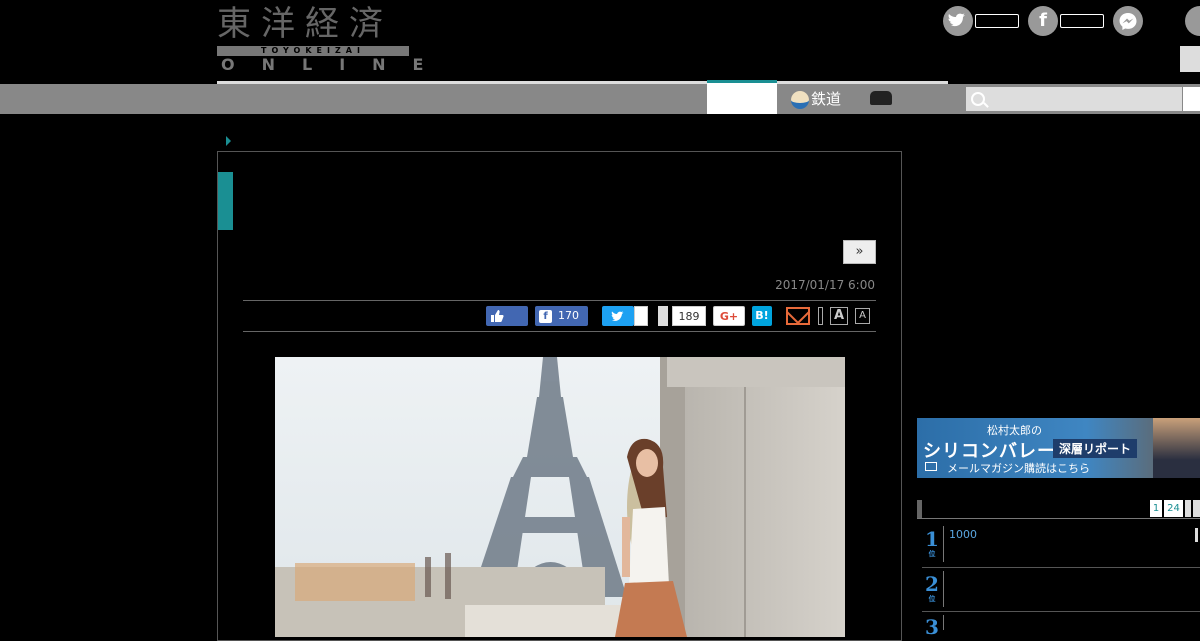 Image resolution: width=1200 pixels, height=641 pixels. I want to click on nav-tab-railway-label: 鉄道, so click(826, 99).